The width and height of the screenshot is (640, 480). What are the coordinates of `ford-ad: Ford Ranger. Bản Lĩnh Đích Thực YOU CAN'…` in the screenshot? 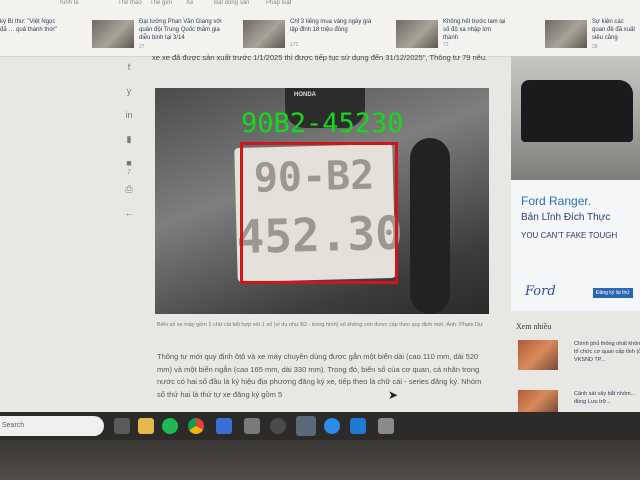 It's located at (575, 183).